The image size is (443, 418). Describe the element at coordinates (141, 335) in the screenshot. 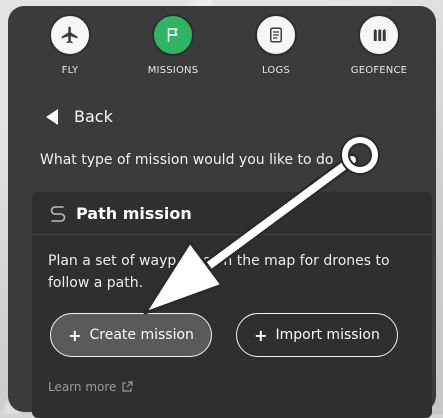

I see `create-mission-label: Create mission` at that location.